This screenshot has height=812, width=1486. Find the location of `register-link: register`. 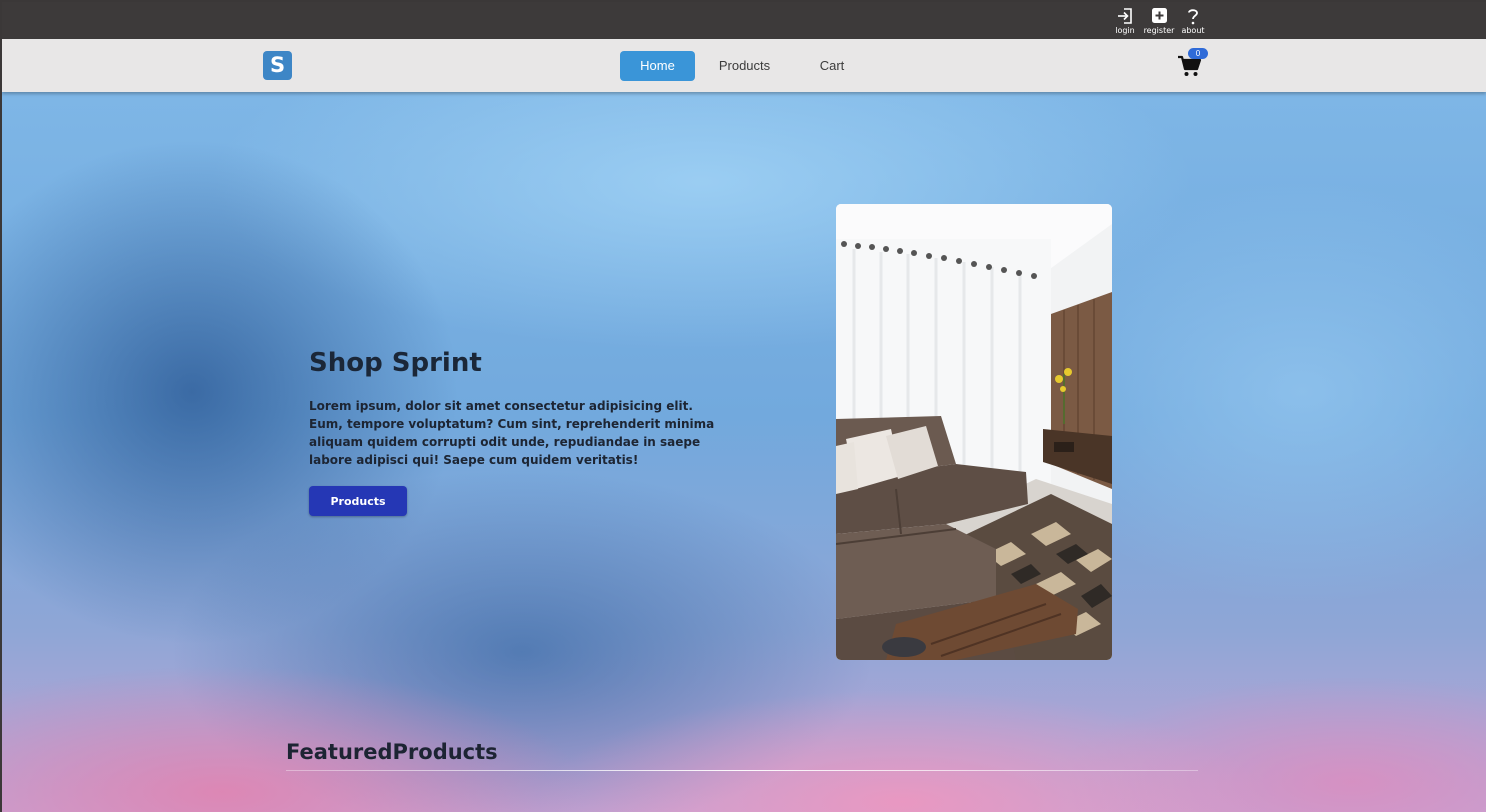

register-link: register is located at coordinates (1159, 21).